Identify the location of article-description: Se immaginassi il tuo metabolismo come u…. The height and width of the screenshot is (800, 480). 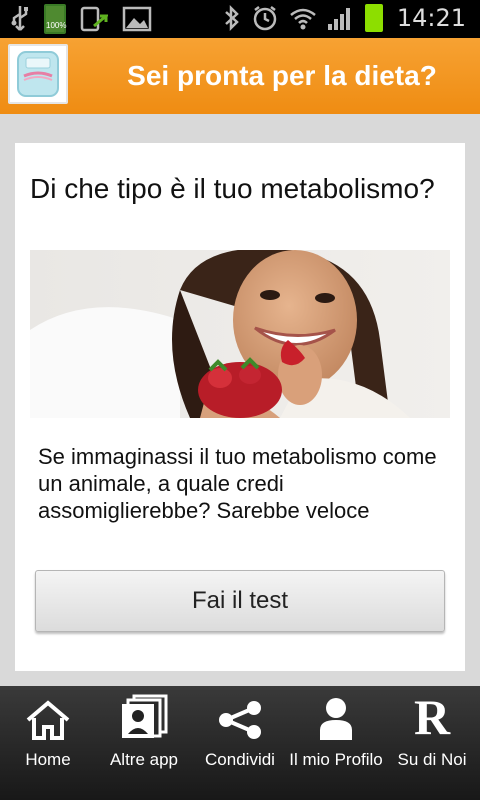
(237, 483).